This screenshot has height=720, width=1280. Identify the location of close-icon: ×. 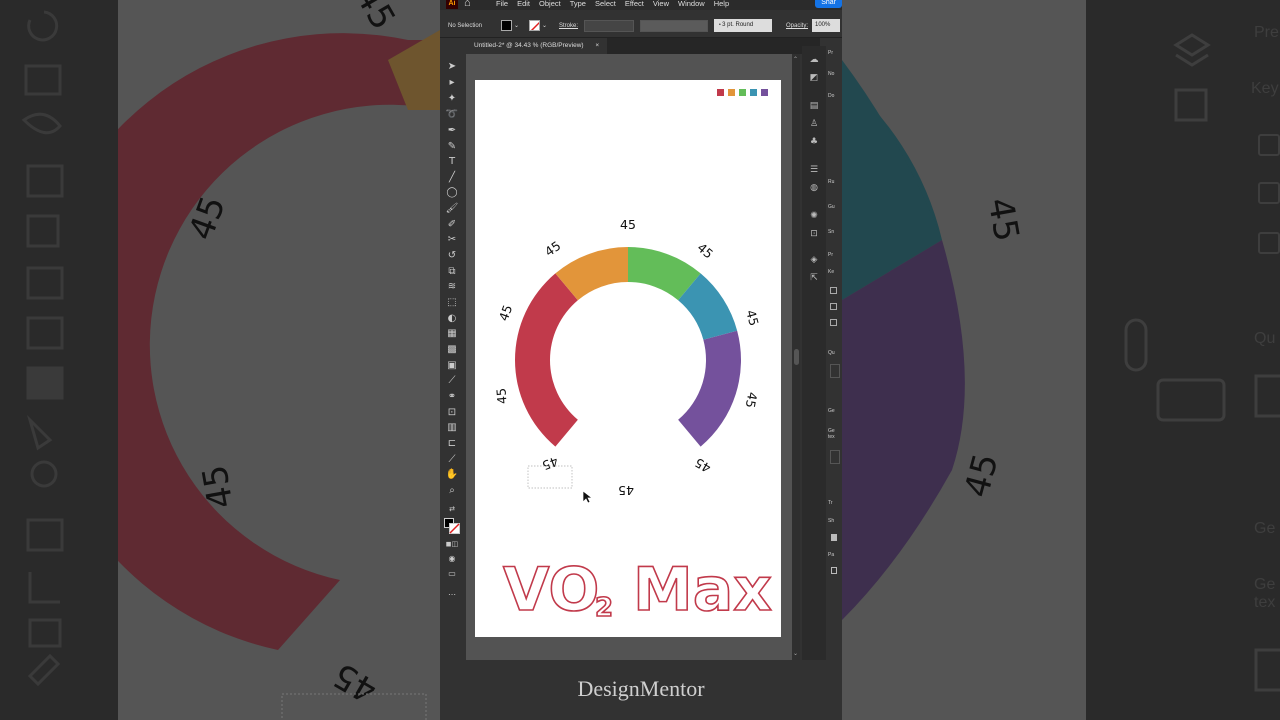
(597, 45).